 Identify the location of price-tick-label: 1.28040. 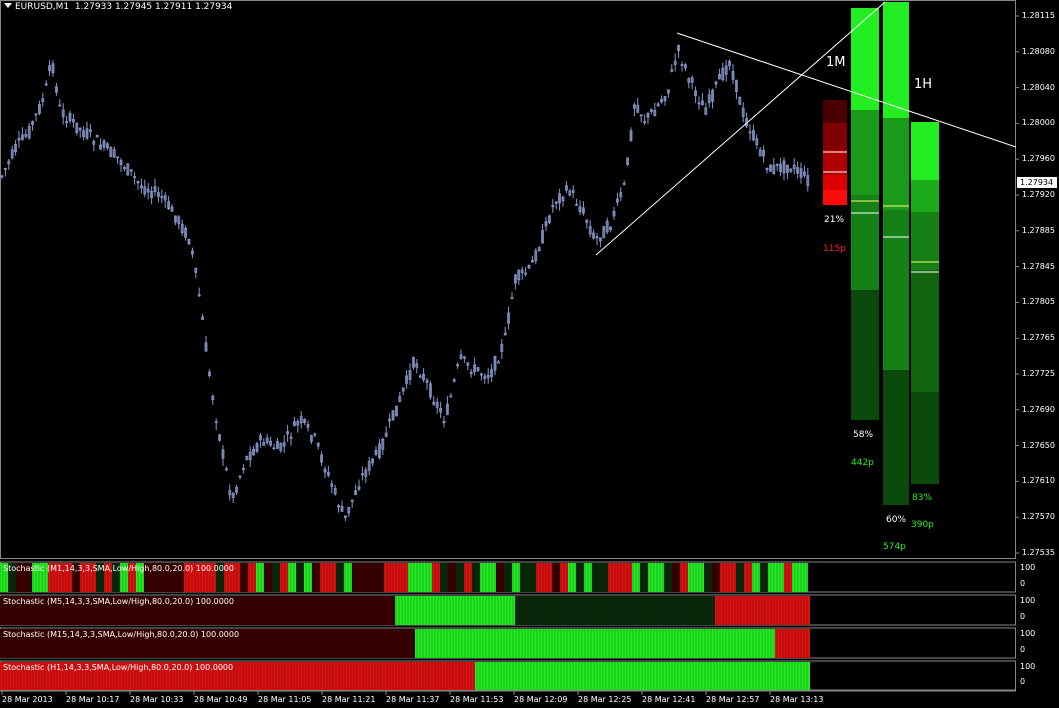
(1038, 87).